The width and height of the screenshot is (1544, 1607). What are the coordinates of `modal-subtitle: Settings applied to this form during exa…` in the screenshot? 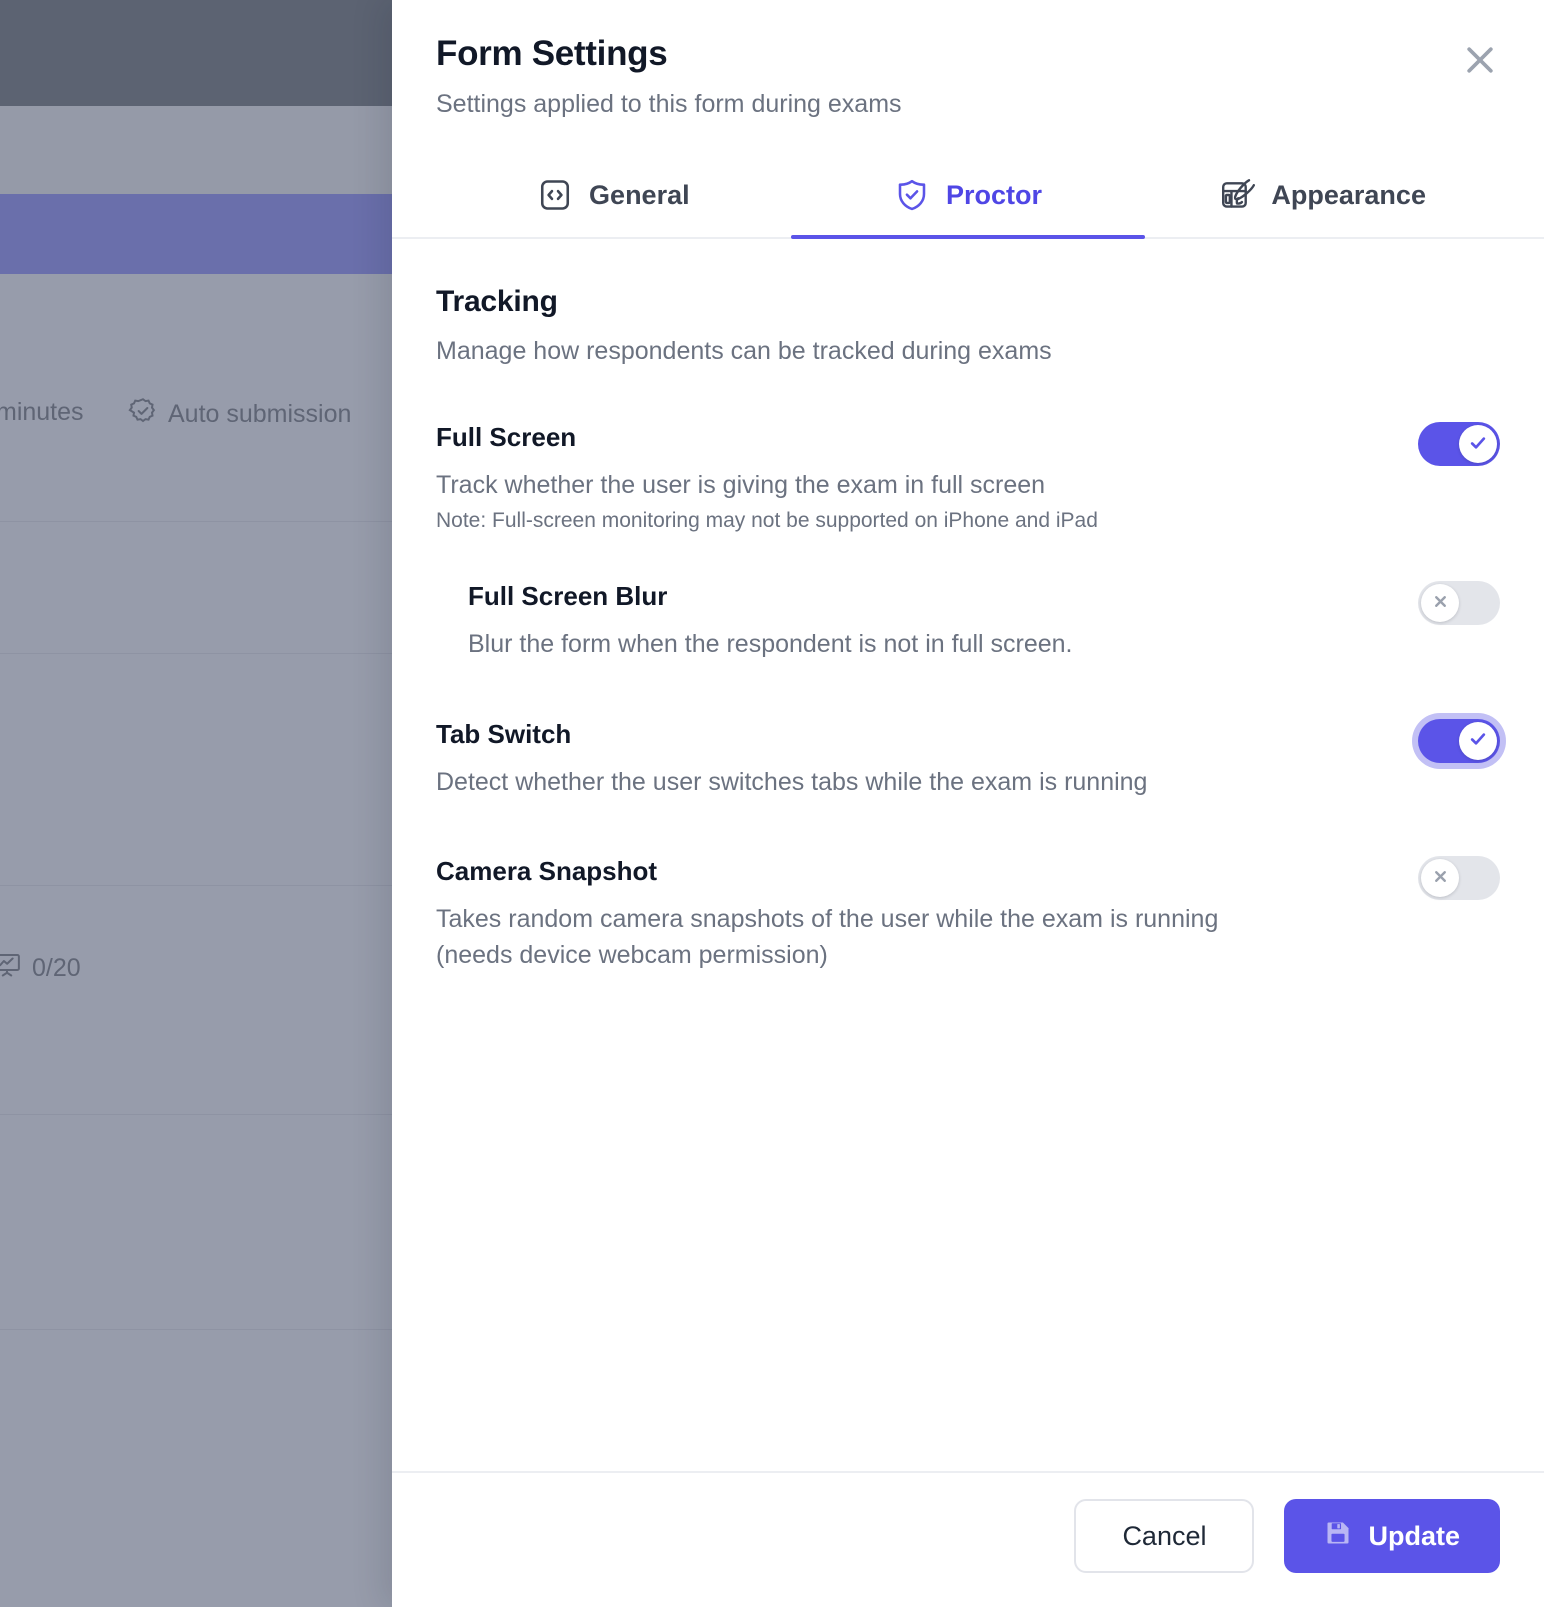 It's located at (669, 104).